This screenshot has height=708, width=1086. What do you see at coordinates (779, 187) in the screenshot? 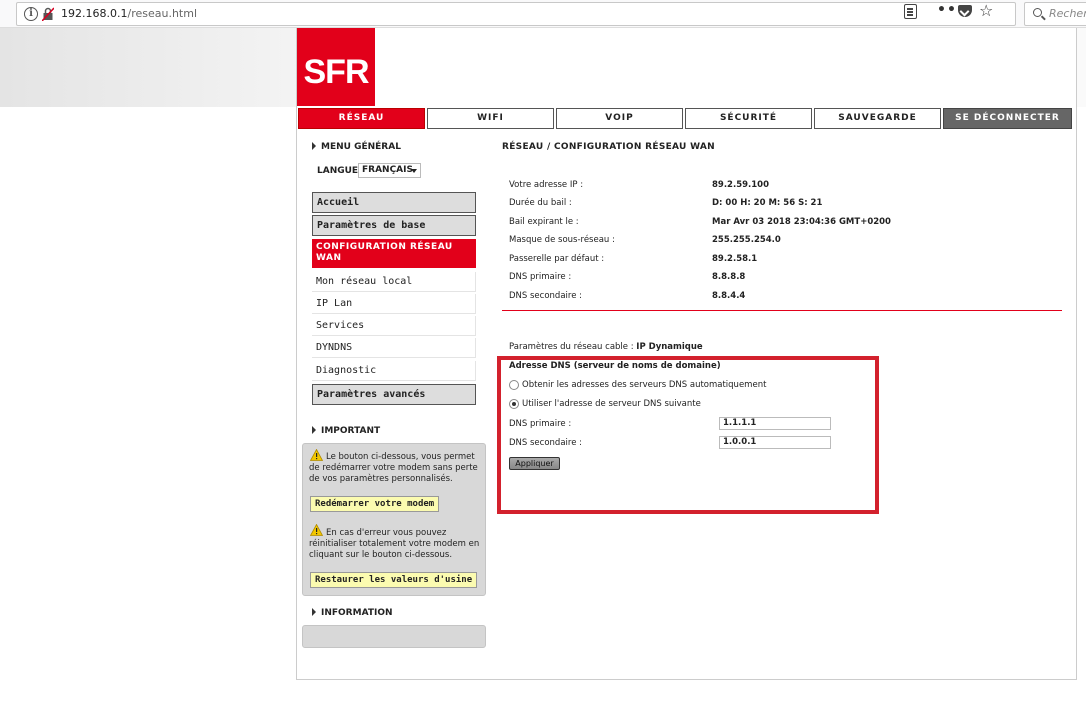
I see `info-row-ip: Votre adresse IP : 89.2.59.100` at bounding box center [779, 187].